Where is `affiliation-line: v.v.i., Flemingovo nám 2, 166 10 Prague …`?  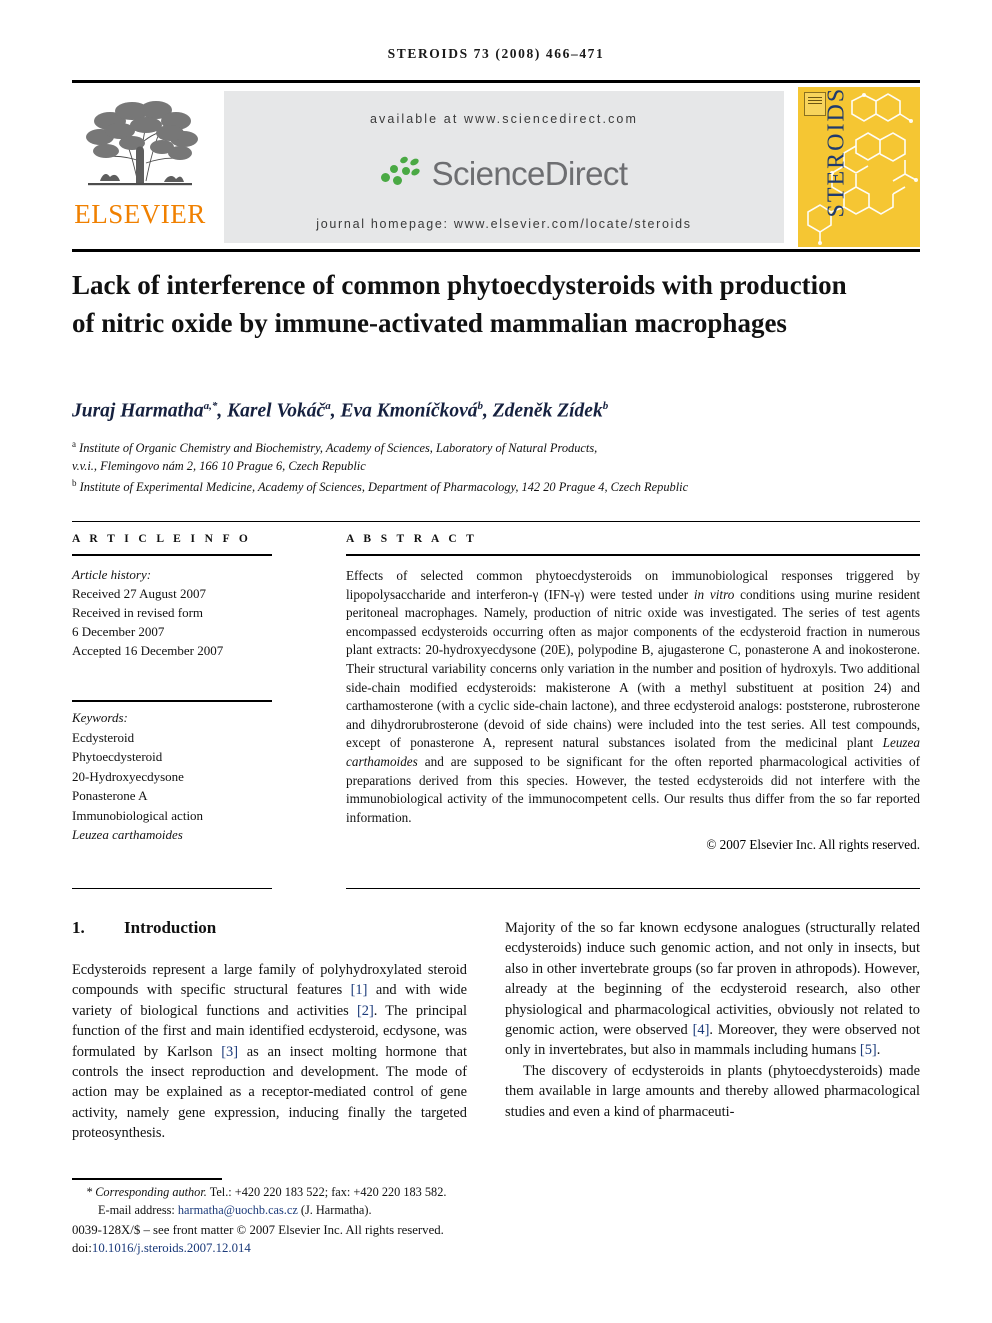 affiliation-line: v.v.i., Flemingovo nám 2, 166 10 Prague … is located at coordinates (497, 467).